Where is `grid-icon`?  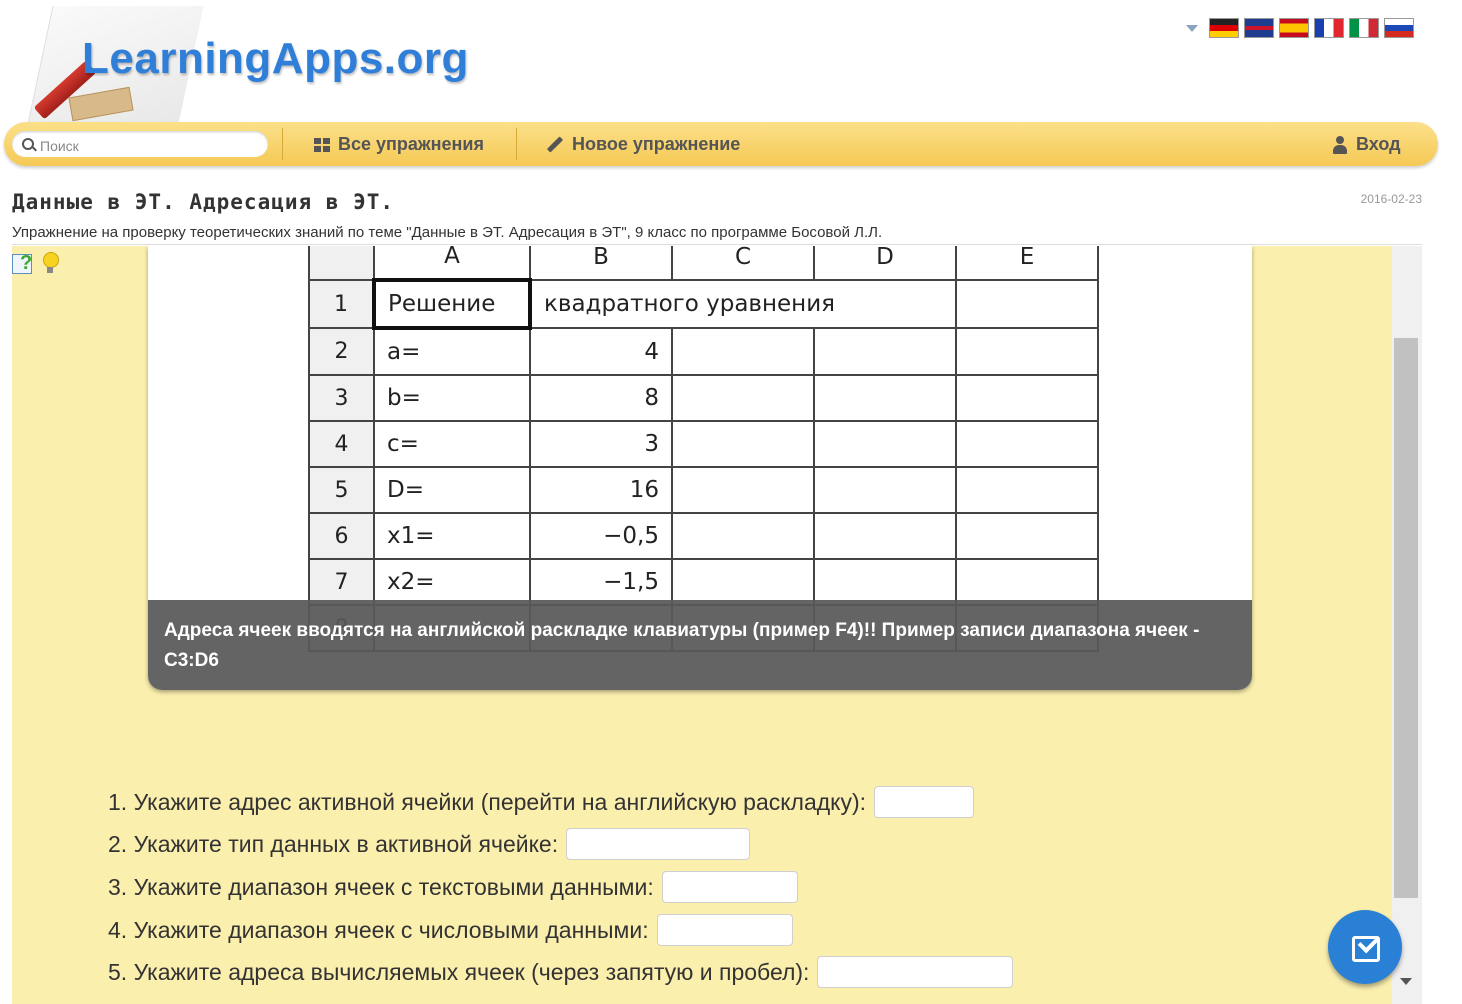 grid-icon is located at coordinates (322, 144).